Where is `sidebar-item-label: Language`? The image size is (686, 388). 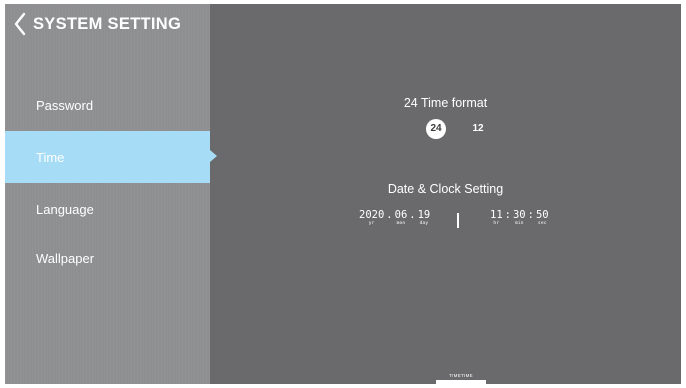
sidebar-item-label: Language is located at coordinates (65, 209).